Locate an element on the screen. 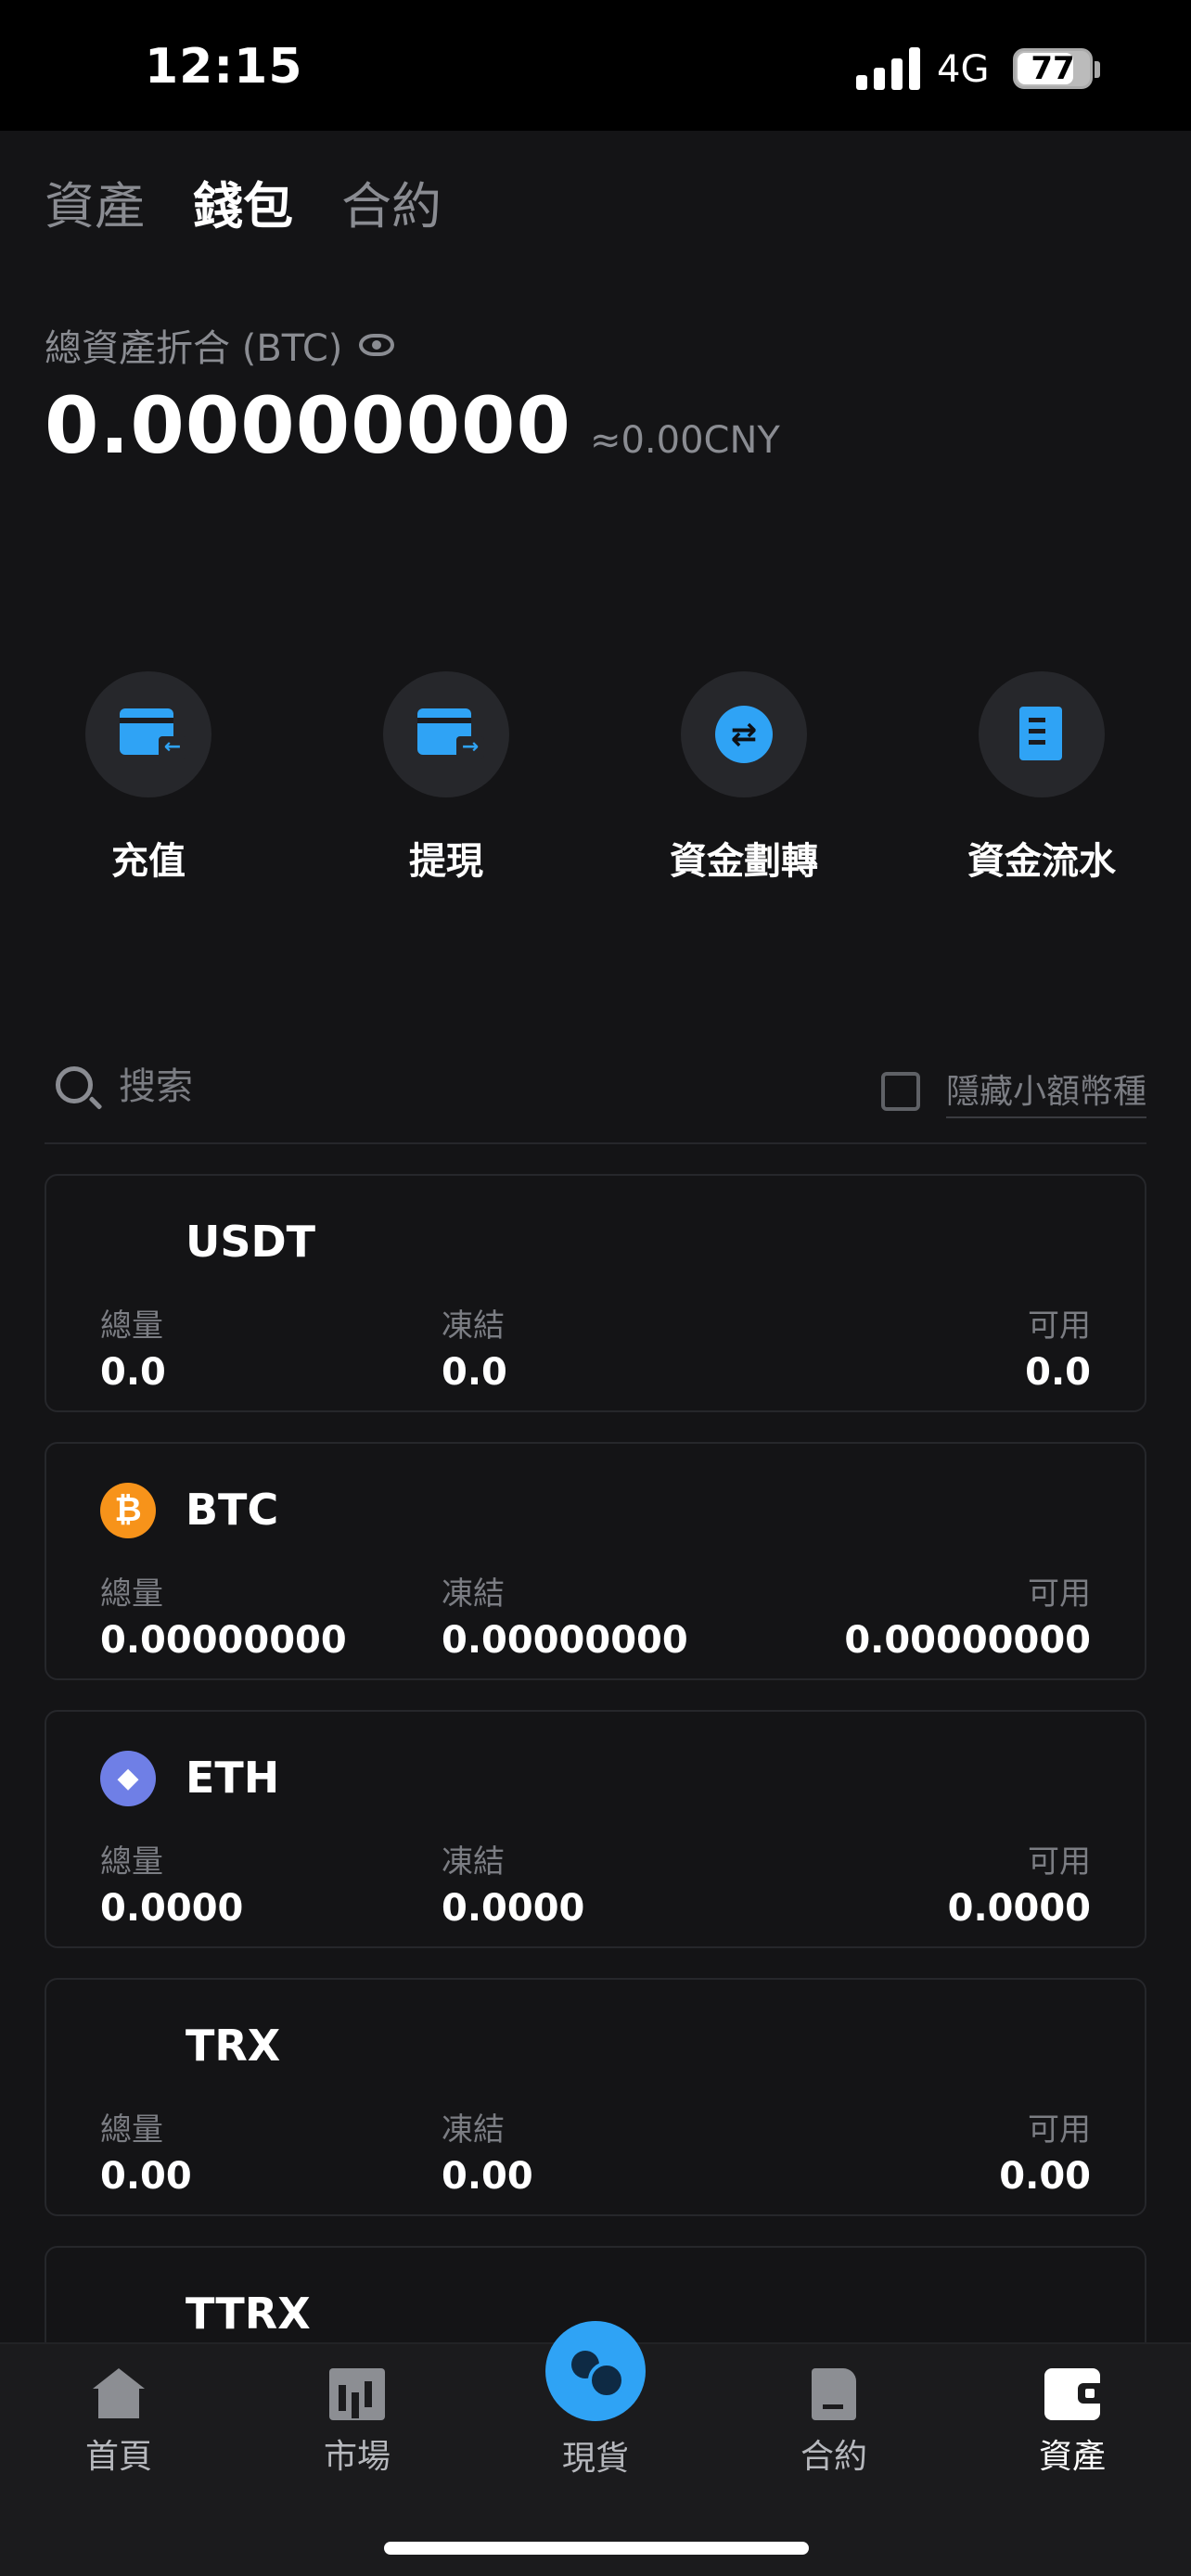 The width and height of the screenshot is (1191, 2576). coin-name: TTRX is located at coordinates (248, 2314).